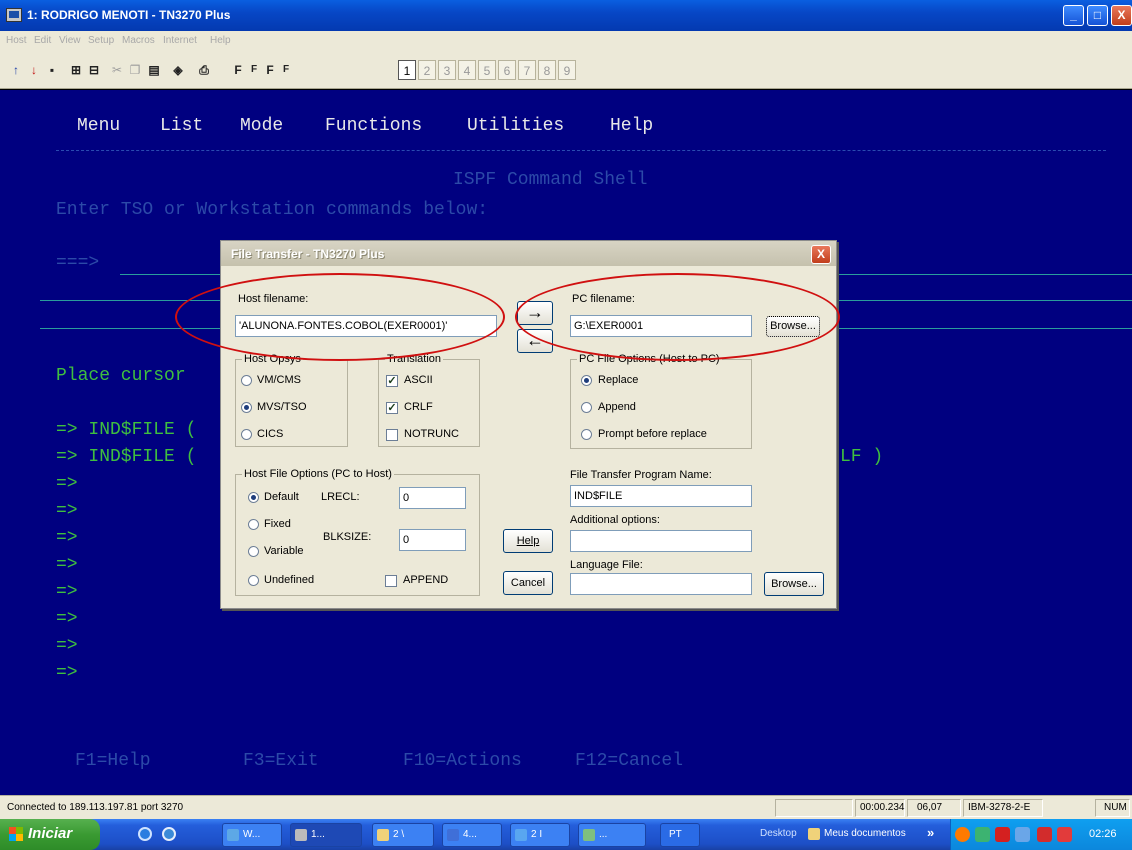 The height and width of the screenshot is (850, 1132). I want to click on dialog-close-button: X, so click(821, 254).